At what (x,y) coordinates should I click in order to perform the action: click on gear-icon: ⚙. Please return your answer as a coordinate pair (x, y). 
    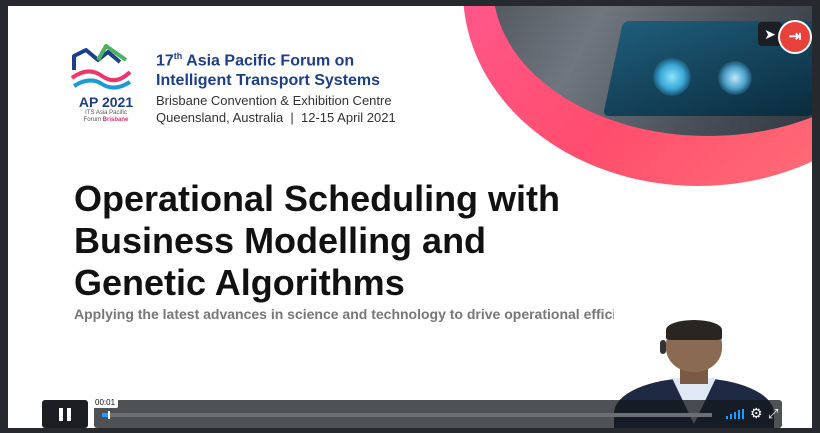
    Looking at the image, I should click on (756, 413).